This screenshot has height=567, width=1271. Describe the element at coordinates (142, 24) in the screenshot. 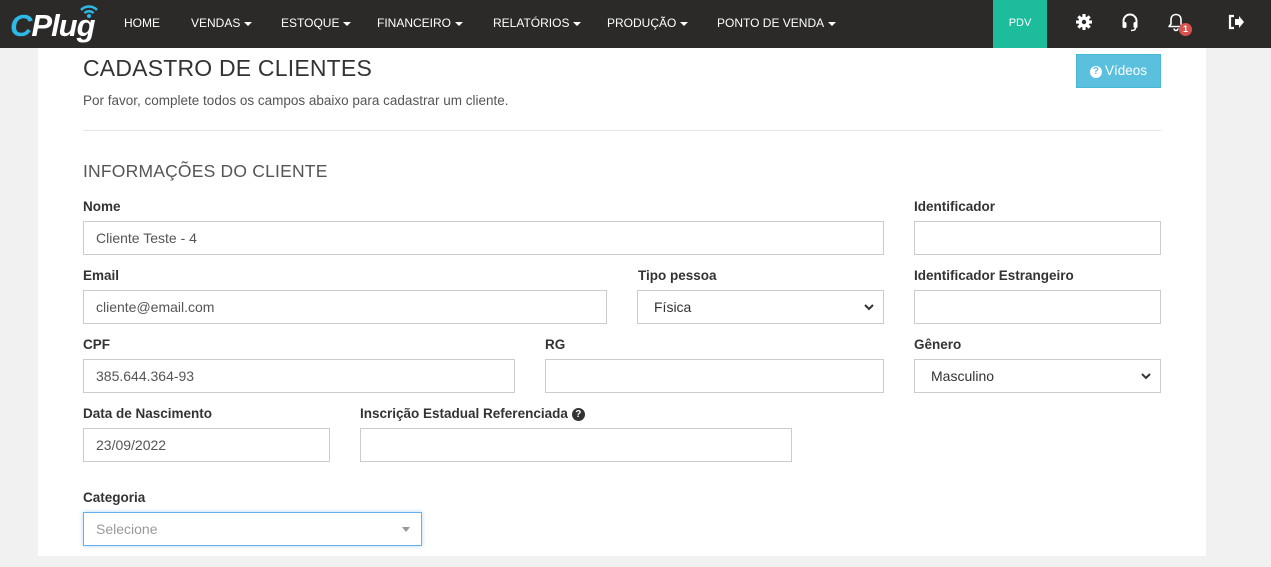

I see `nav-home: HOME` at that location.